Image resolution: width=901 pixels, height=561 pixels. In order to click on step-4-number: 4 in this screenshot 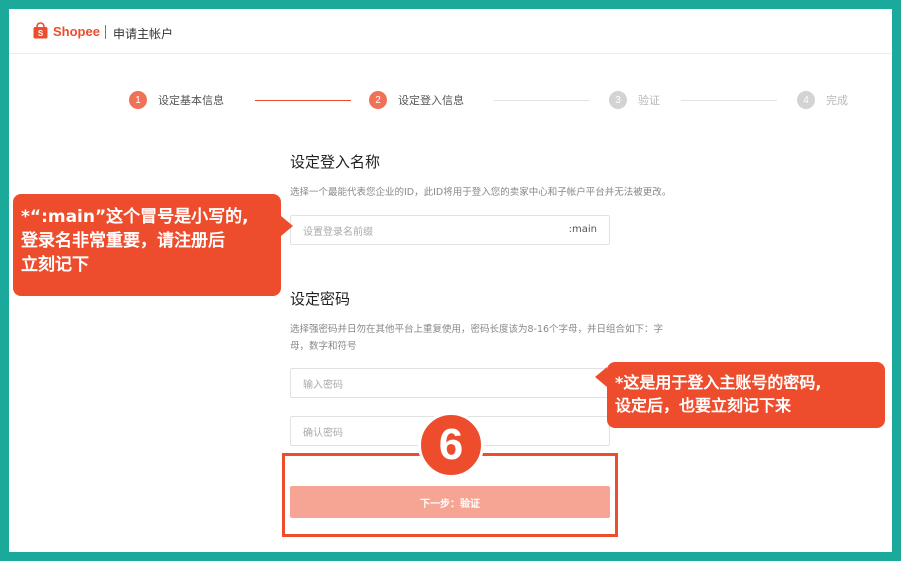, I will do `click(806, 100)`.